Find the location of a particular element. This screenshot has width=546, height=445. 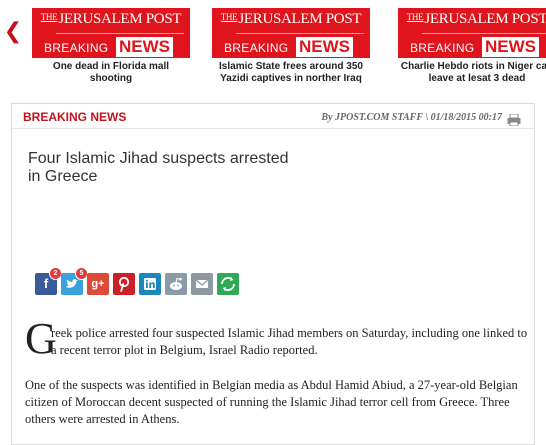

email-share-button is located at coordinates (202, 284).